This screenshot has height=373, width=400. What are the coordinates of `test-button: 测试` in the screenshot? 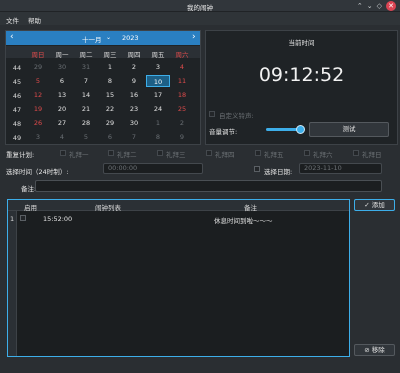 It's located at (349, 129).